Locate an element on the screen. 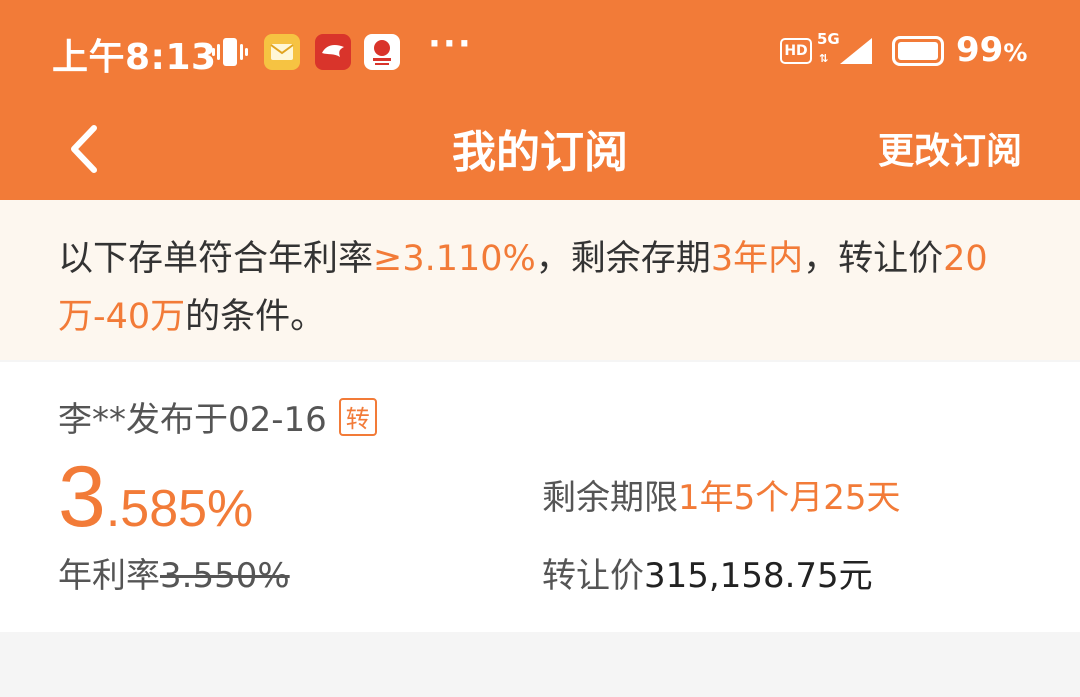  notice-prefix: 以下存单符合年利率 is located at coordinates (216, 259).